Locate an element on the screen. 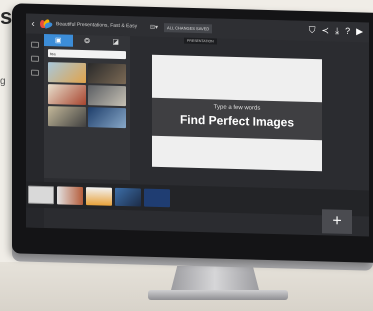 The width and height of the screenshot is (373, 311). document-title: Beautiful Presentations, Fast & Easy is located at coordinates (102, 25).